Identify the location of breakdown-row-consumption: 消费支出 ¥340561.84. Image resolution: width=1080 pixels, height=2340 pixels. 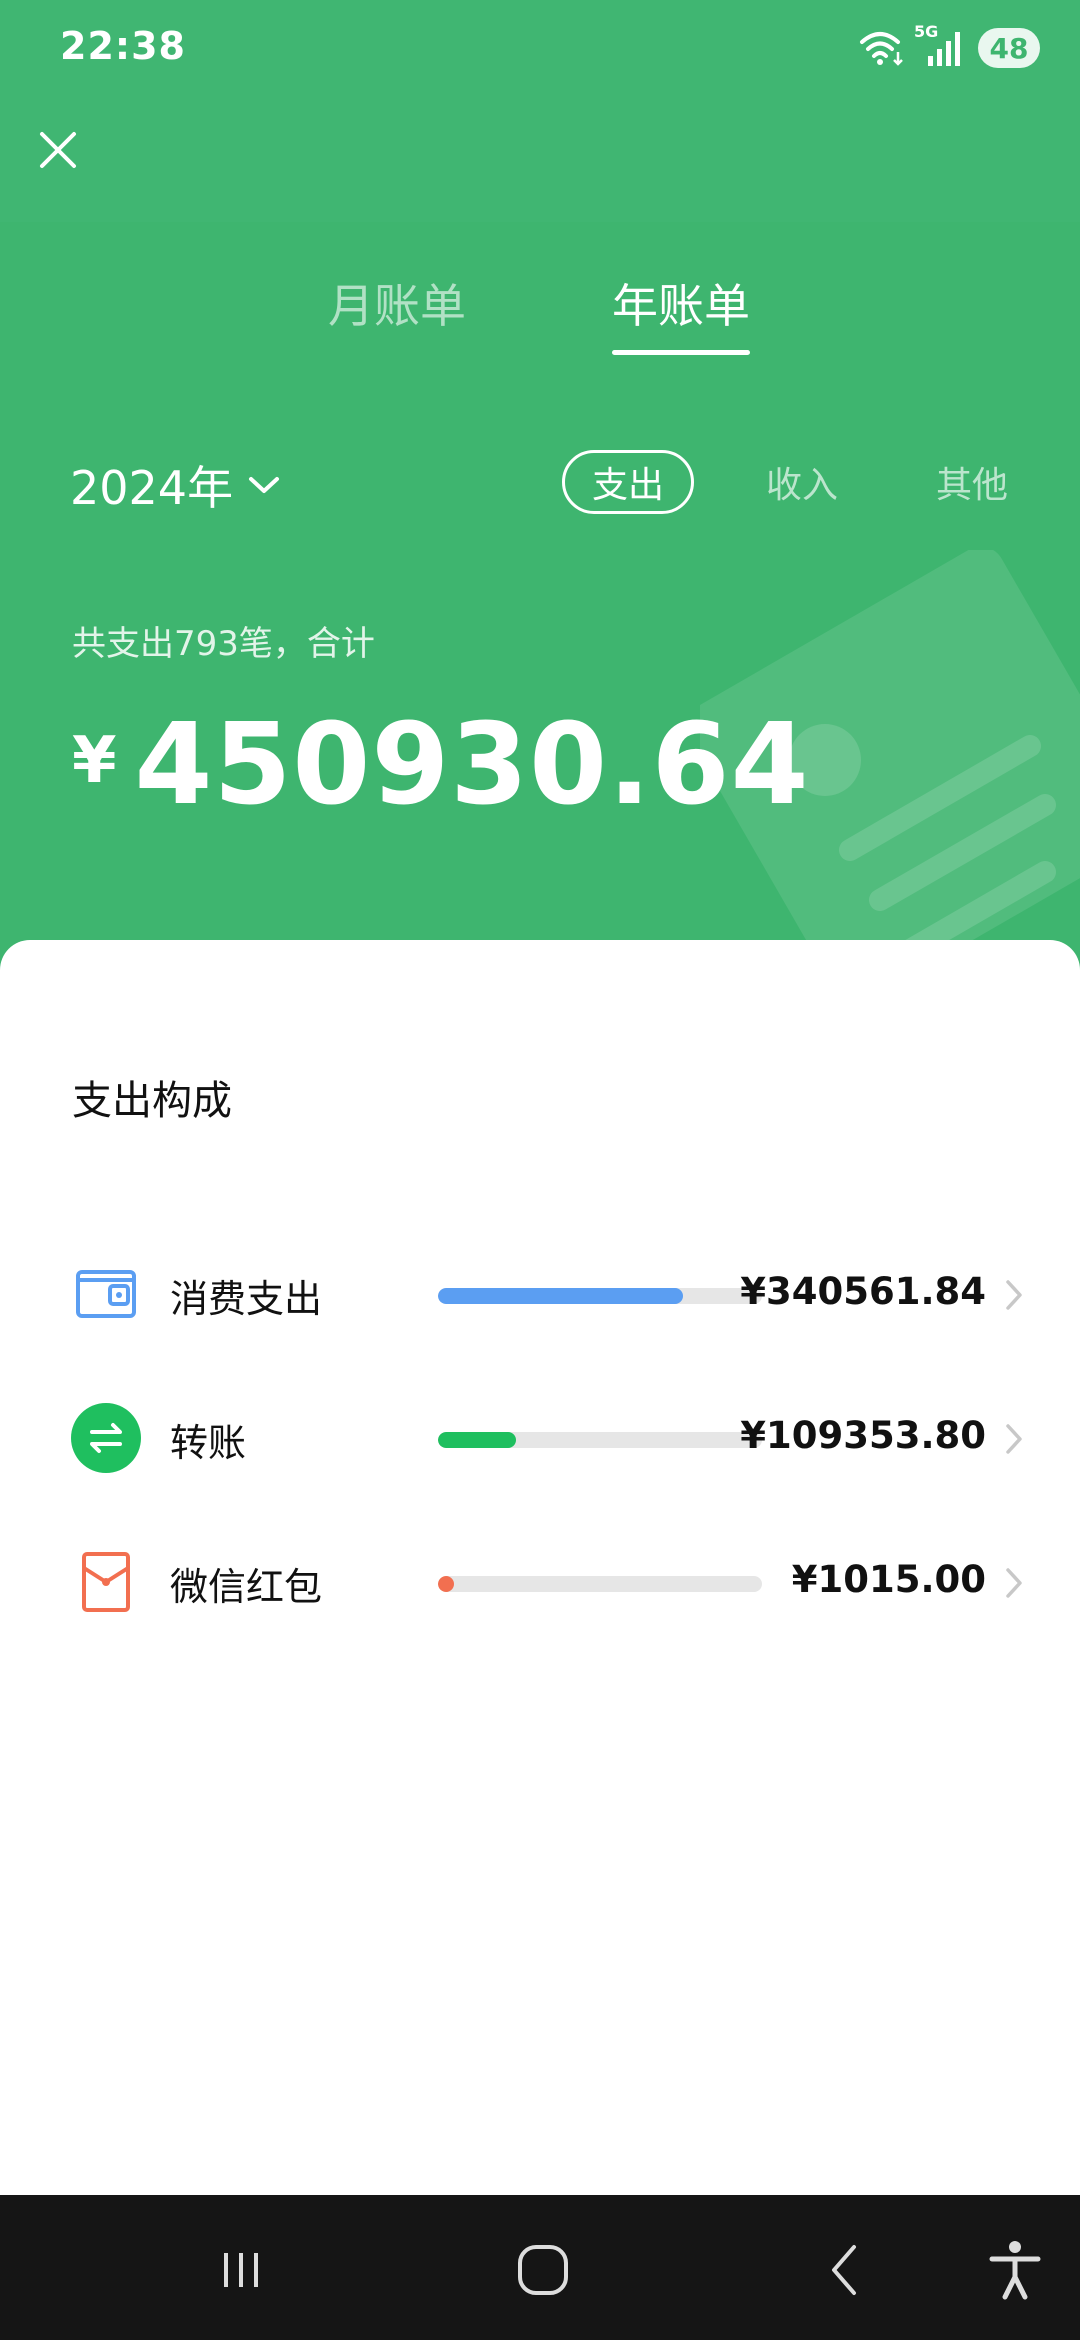
(540, 1295).